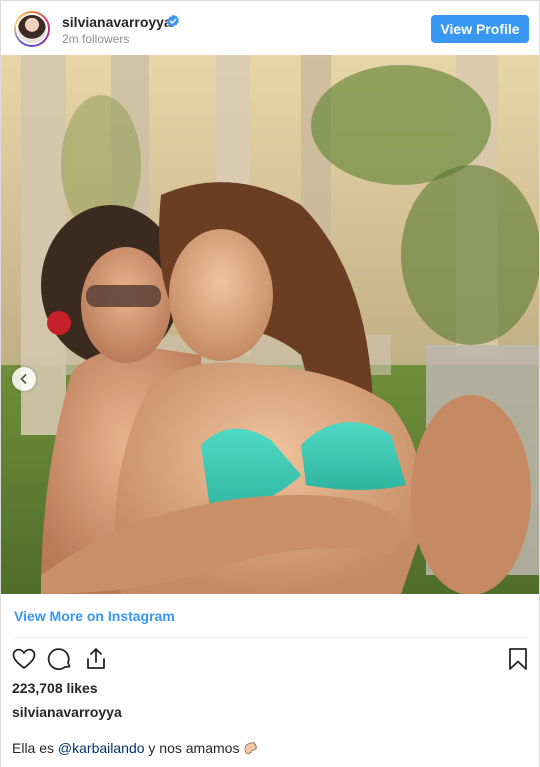 The width and height of the screenshot is (540, 767). Describe the element at coordinates (518, 659) in the screenshot. I see `bookmark-icon` at that location.